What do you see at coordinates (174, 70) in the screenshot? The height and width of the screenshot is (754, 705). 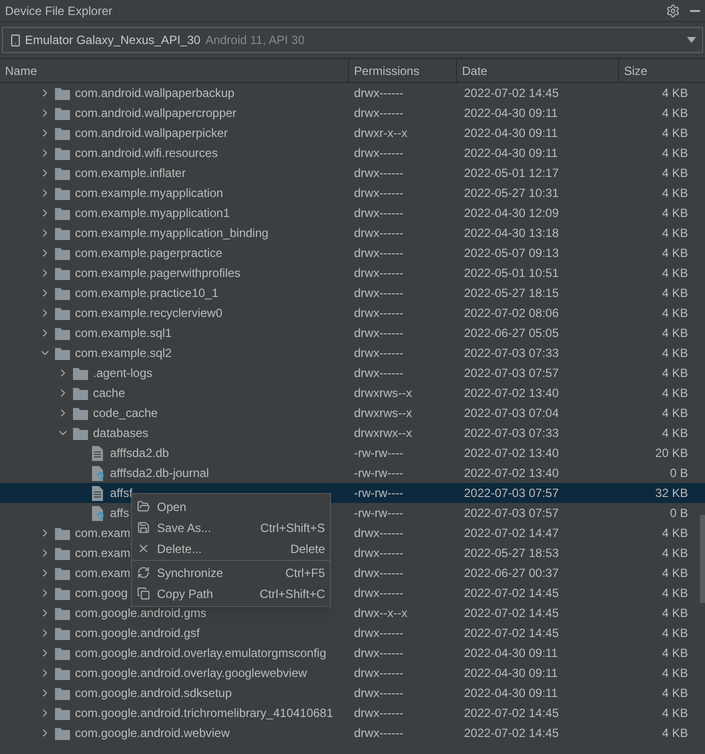 I see `column-header: Name` at bounding box center [174, 70].